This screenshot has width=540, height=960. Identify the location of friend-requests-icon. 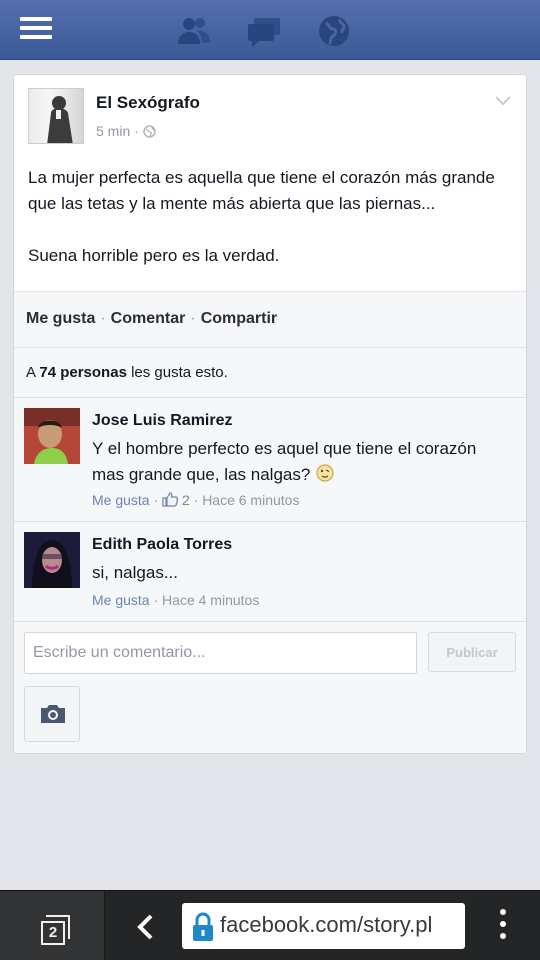
(194, 31).